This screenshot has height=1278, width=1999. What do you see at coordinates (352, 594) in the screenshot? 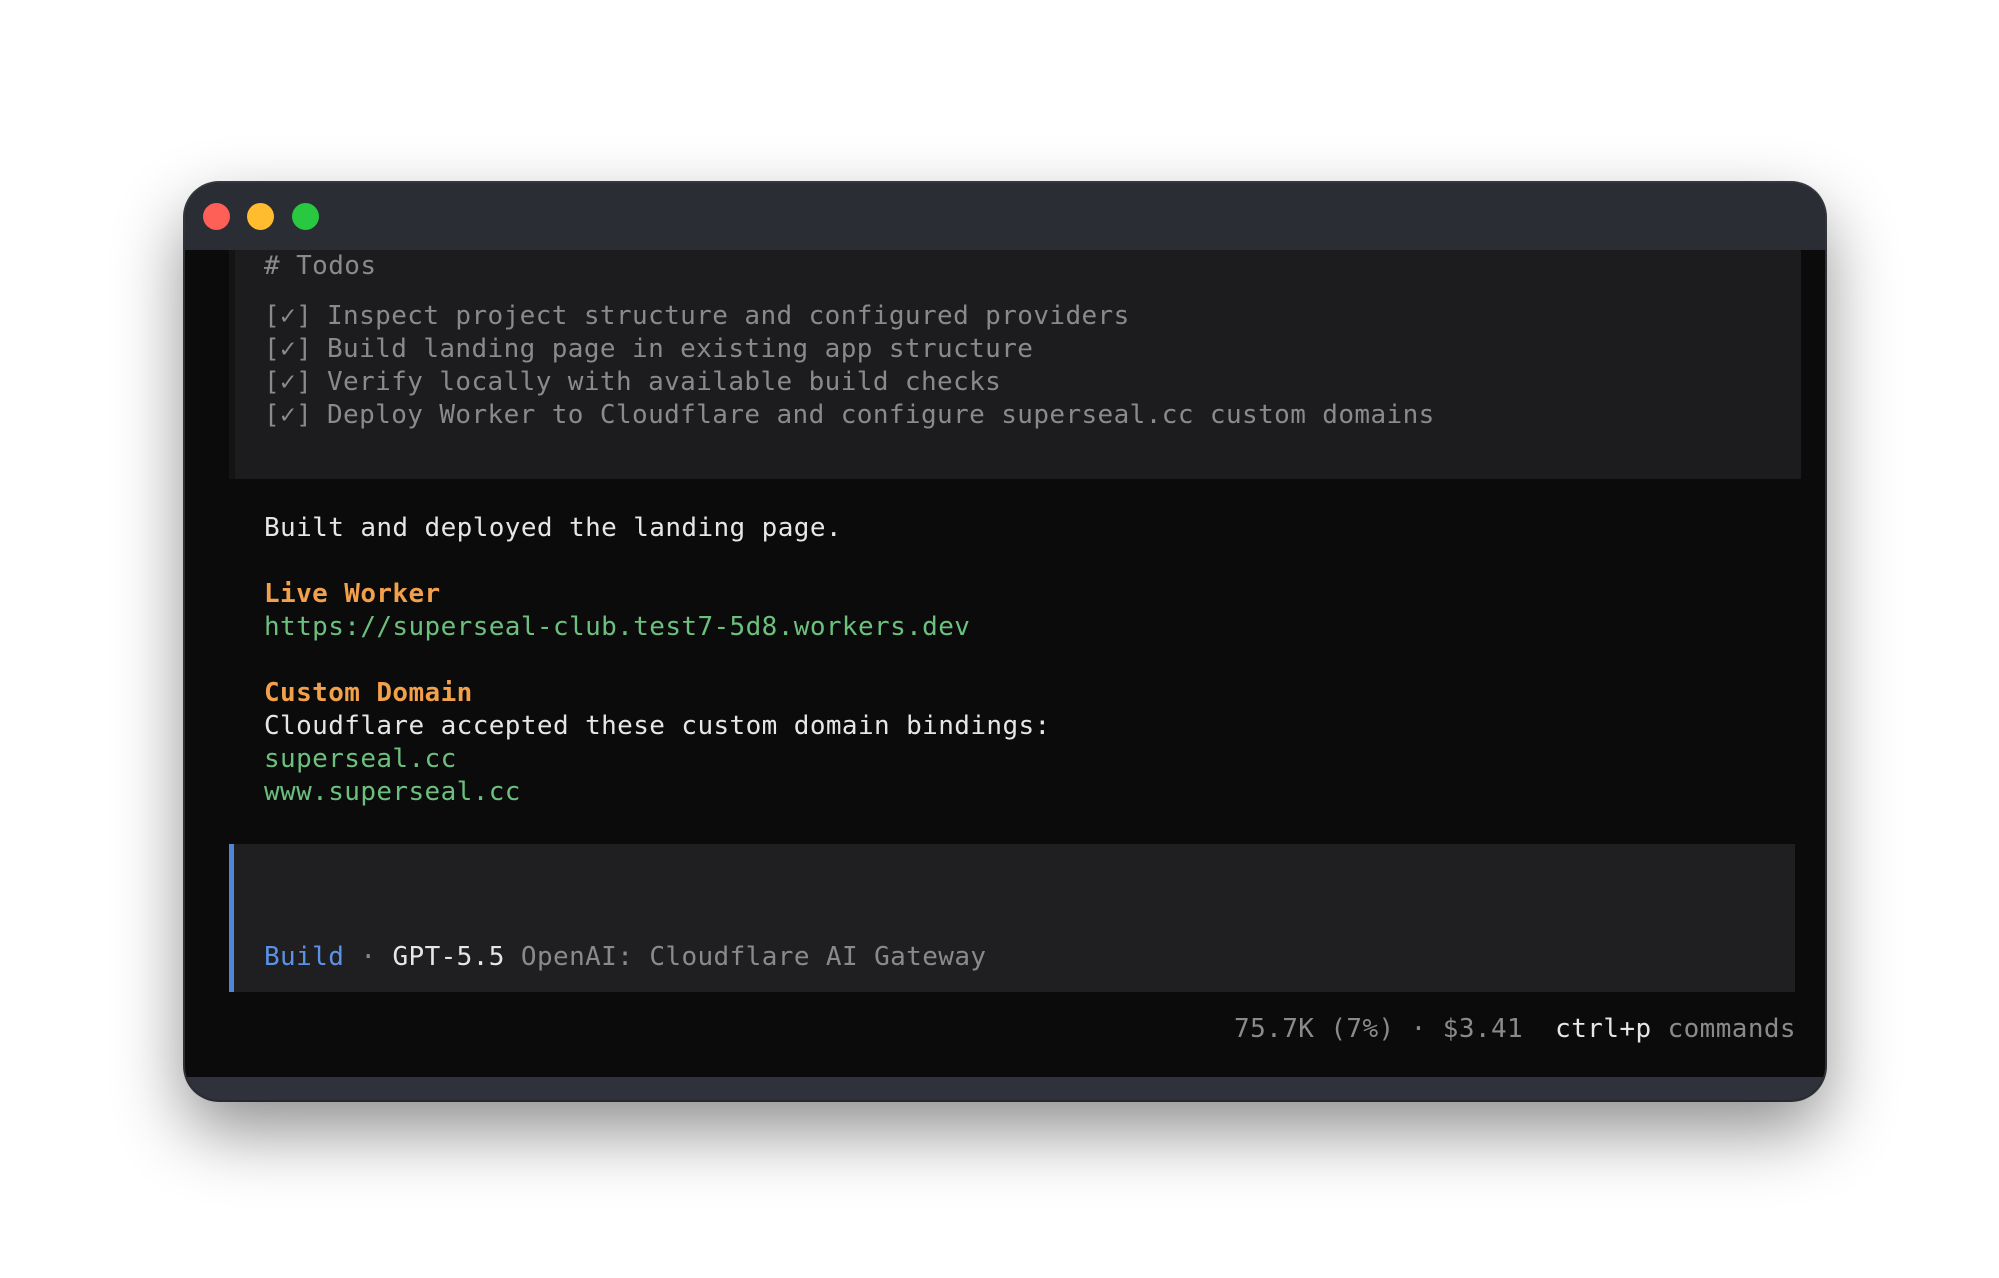
I see `live-worker-heading: Live Worker` at bounding box center [352, 594].